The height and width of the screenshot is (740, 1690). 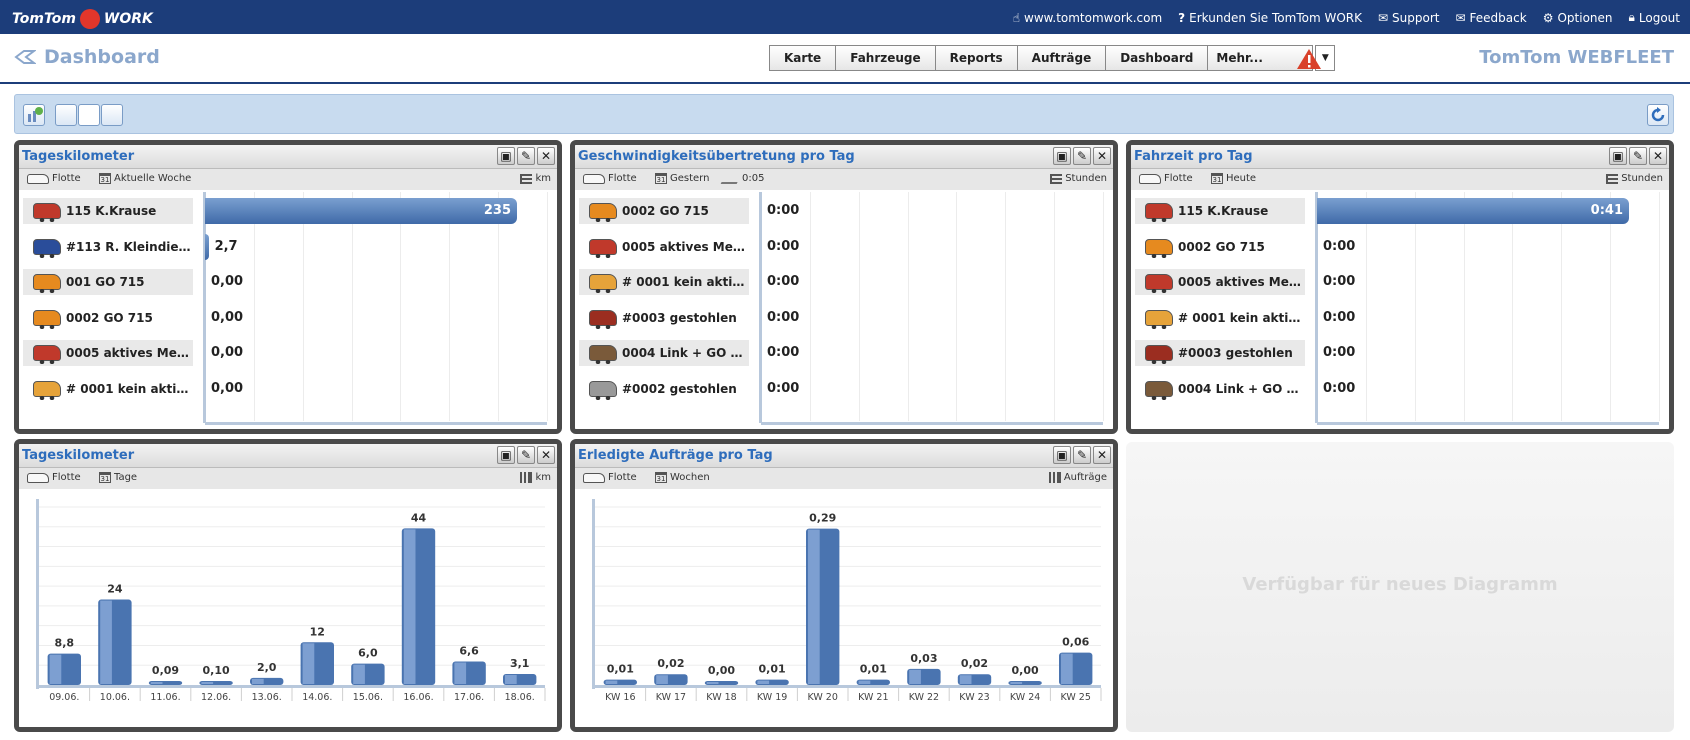 What do you see at coordinates (1658, 115) in the screenshot?
I see `refresh-icon` at bounding box center [1658, 115].